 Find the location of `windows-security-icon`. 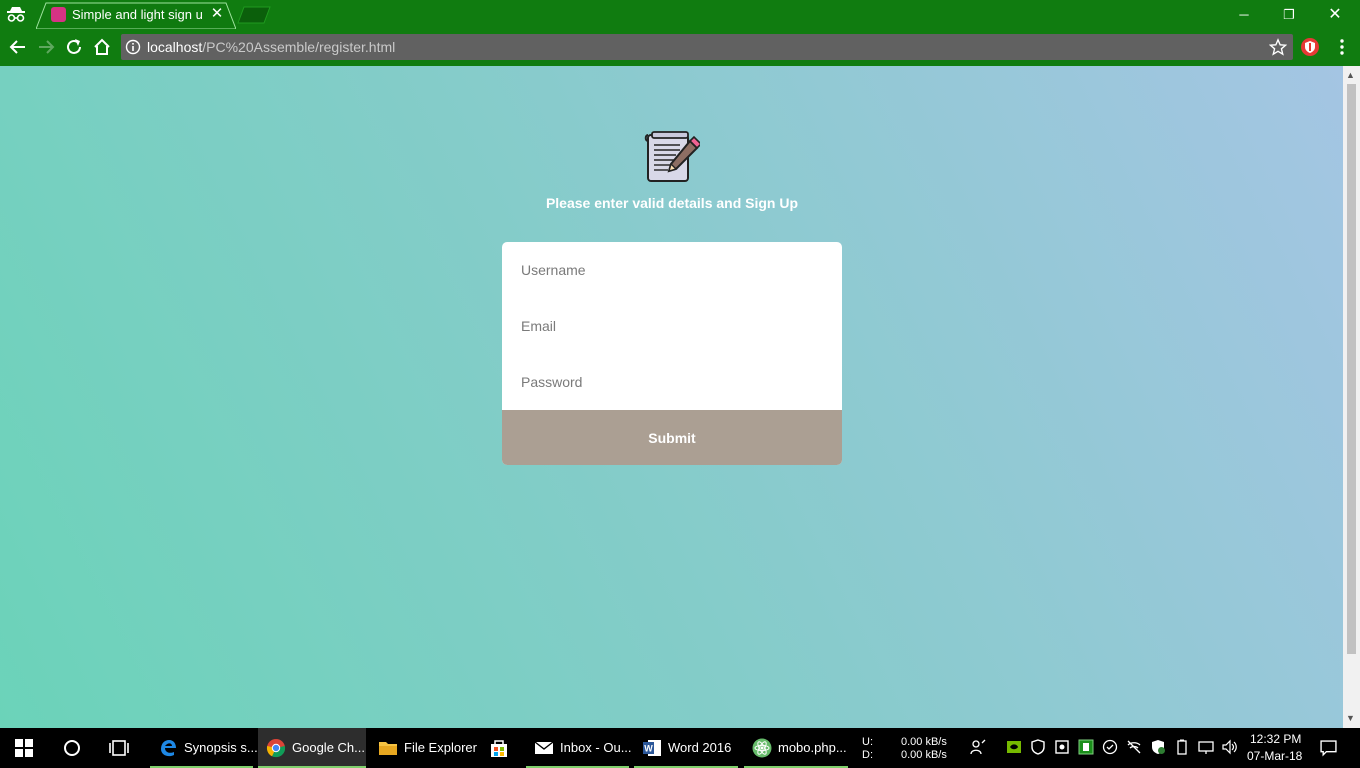

windows-security-icon is located at coordinates (1158, 747).